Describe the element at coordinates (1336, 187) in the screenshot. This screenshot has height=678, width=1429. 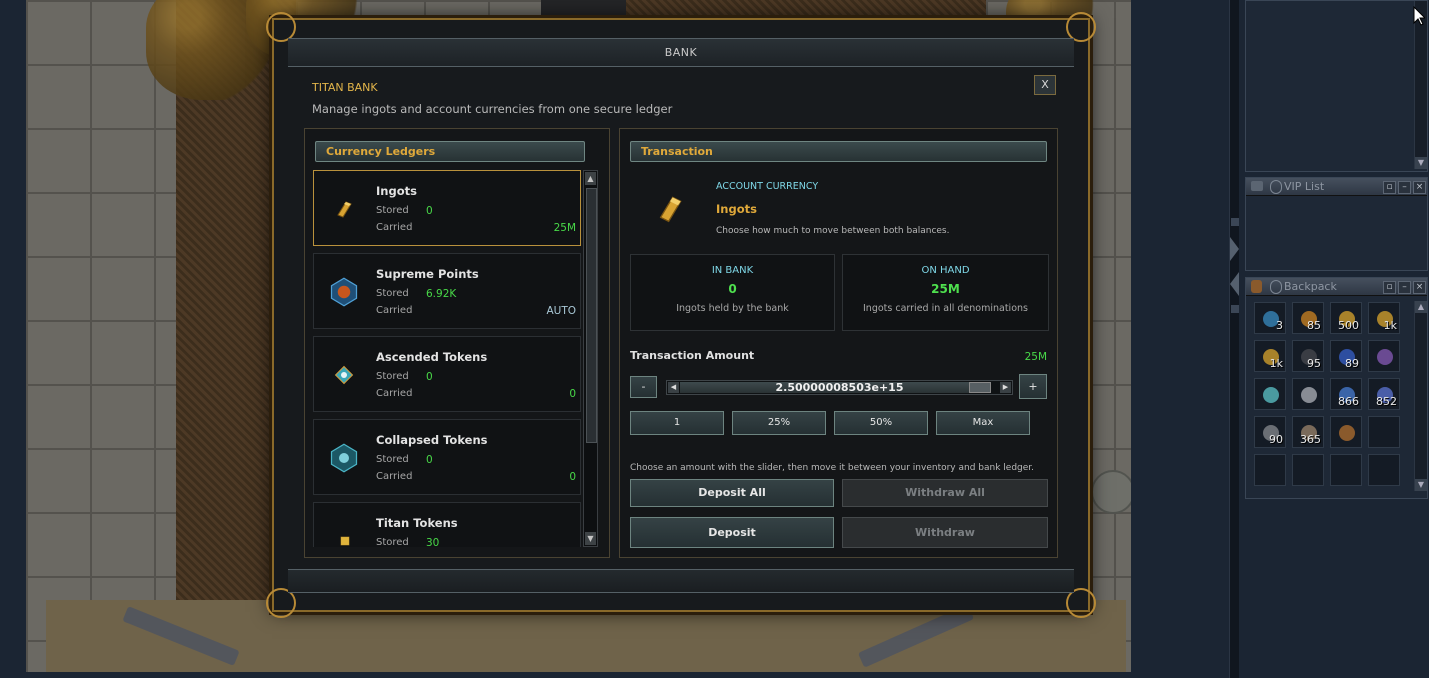
I see `vip-list-header: VIP List ▫ – ×` at that location.